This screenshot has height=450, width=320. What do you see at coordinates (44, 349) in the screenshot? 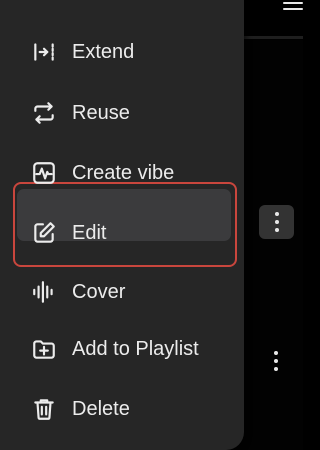
I see `add-to-playlist-icon` at bounding box center [44, 349].